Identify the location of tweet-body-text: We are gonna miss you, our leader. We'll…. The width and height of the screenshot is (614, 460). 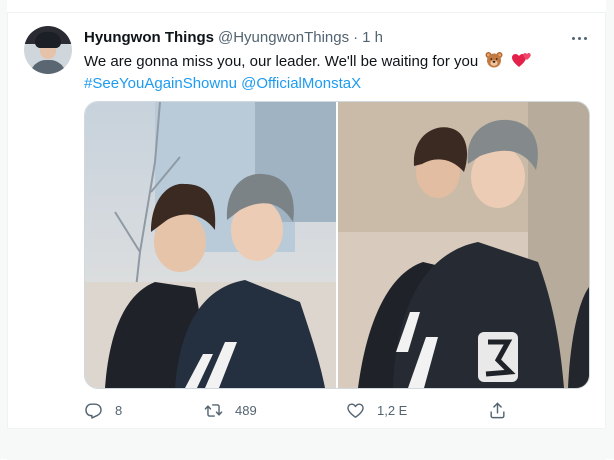
(281, 61).